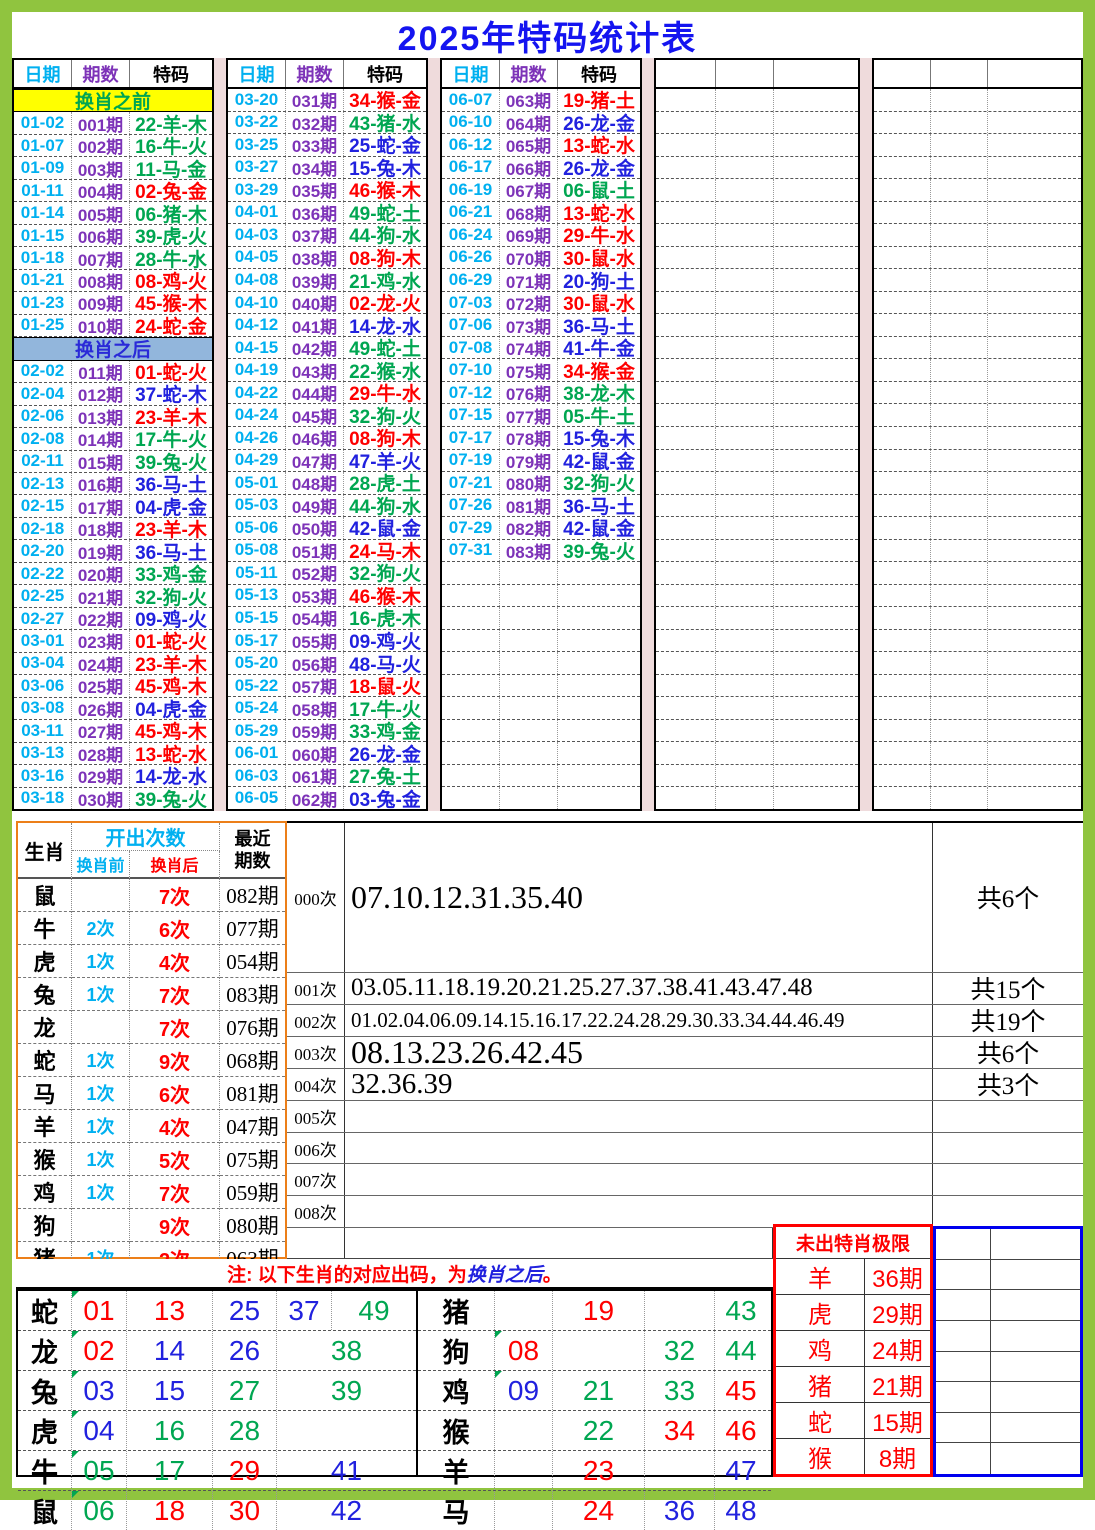 Image resolution: width=1095 pixels, height=1530 pixels. I want to click on table-row: 04-15 042期 49-蛇-土, so click(327, 348).